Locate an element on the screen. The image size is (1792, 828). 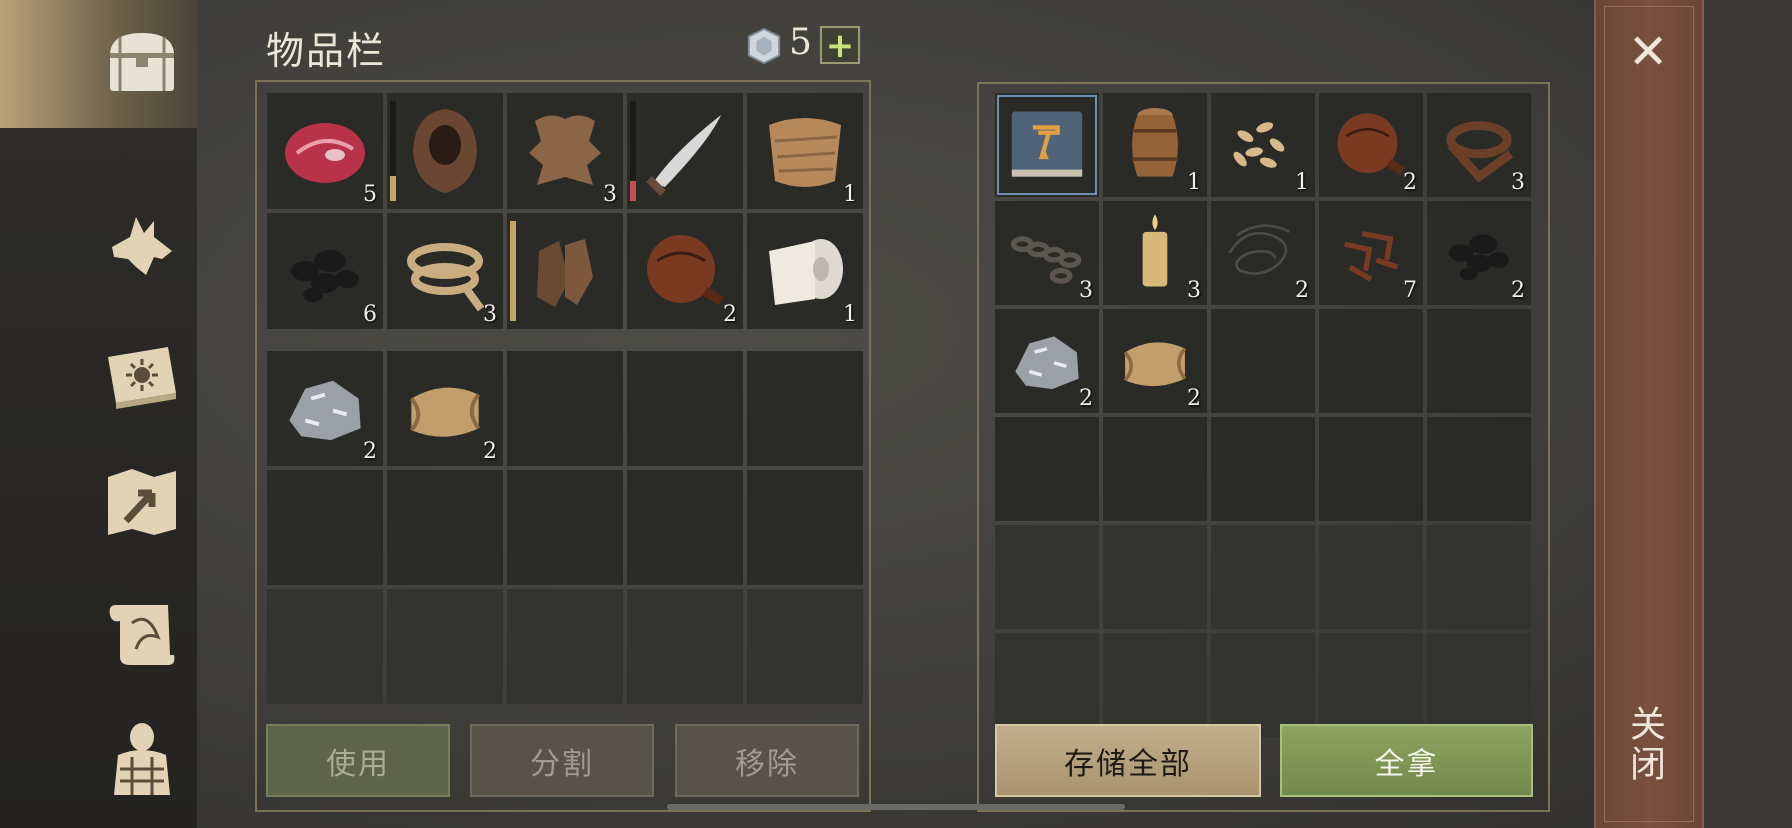
hood-icon is located at coordinates (445, 151).